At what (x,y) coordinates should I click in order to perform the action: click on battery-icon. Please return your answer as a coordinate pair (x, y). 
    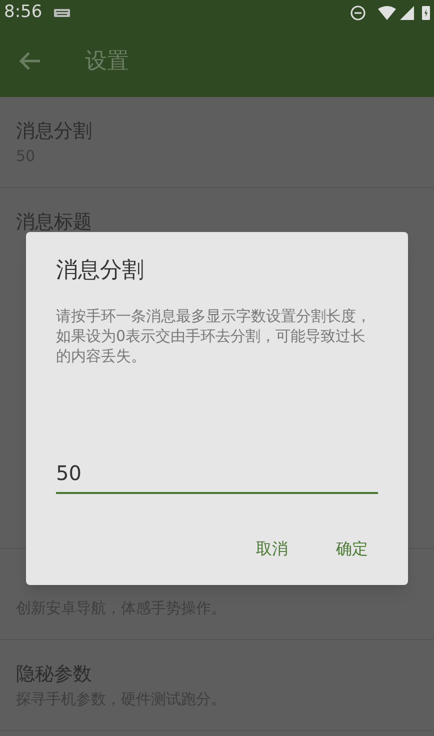
    Looking at the image, I should click on (426, 12).